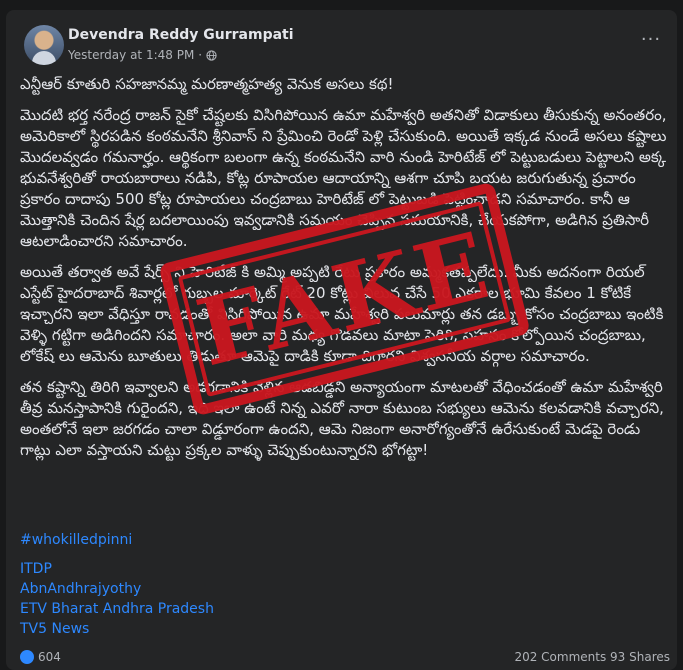 The height and width of the screenshot is (670, 683). Describe the element at coordinates (211, 55) in the screenshot. I see `globe-icon` at that location.